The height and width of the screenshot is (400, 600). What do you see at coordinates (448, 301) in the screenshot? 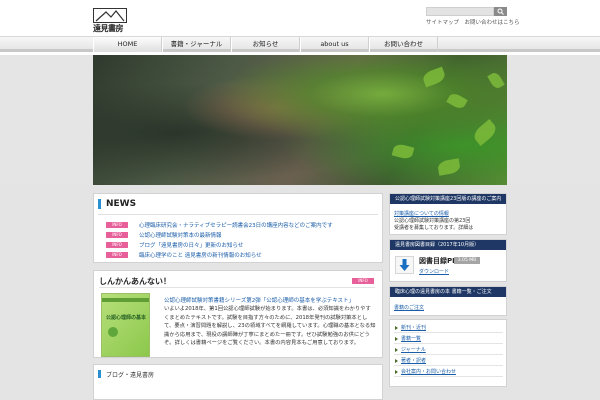
I see `sidebar-box-books: 臨床心理の遠見書房の本 書籍一覧・ご注文 書籍のご注文` at bounding box center [448, 301].